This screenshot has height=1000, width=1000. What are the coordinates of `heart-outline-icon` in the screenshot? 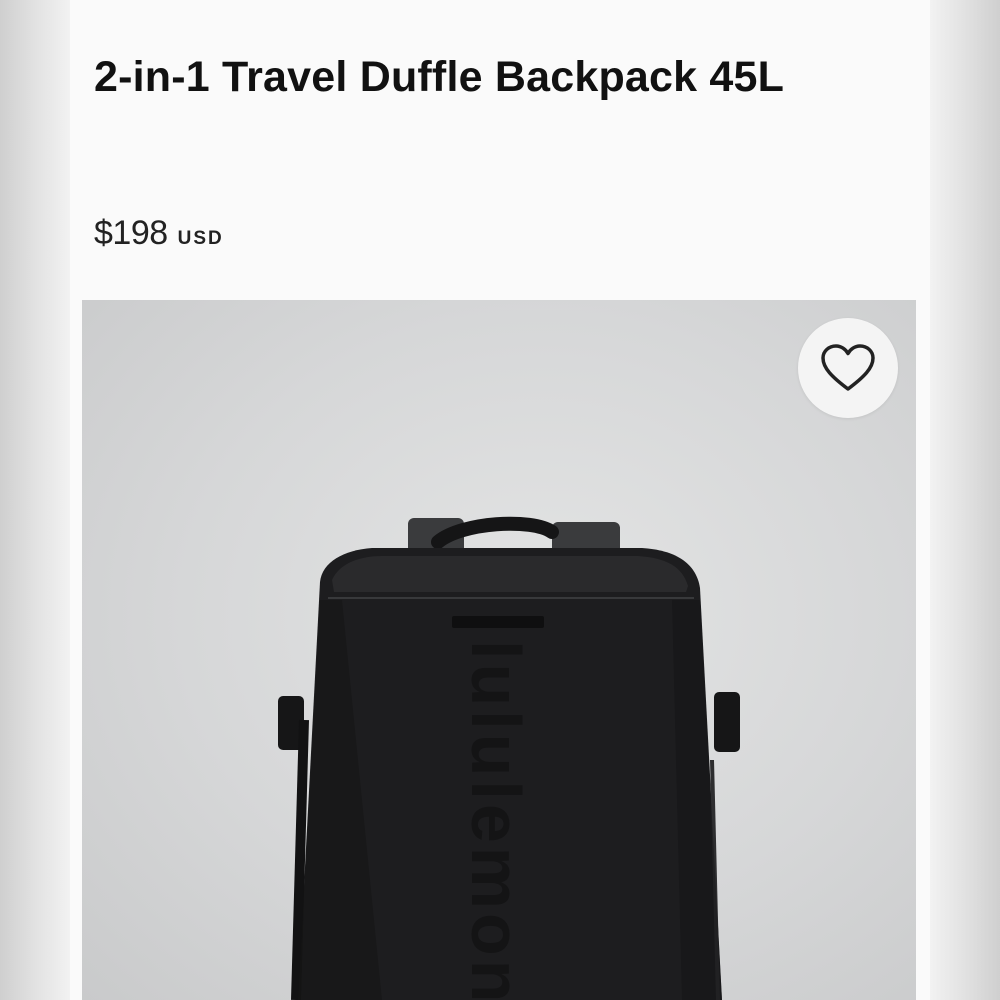 It's located at (848, 367).